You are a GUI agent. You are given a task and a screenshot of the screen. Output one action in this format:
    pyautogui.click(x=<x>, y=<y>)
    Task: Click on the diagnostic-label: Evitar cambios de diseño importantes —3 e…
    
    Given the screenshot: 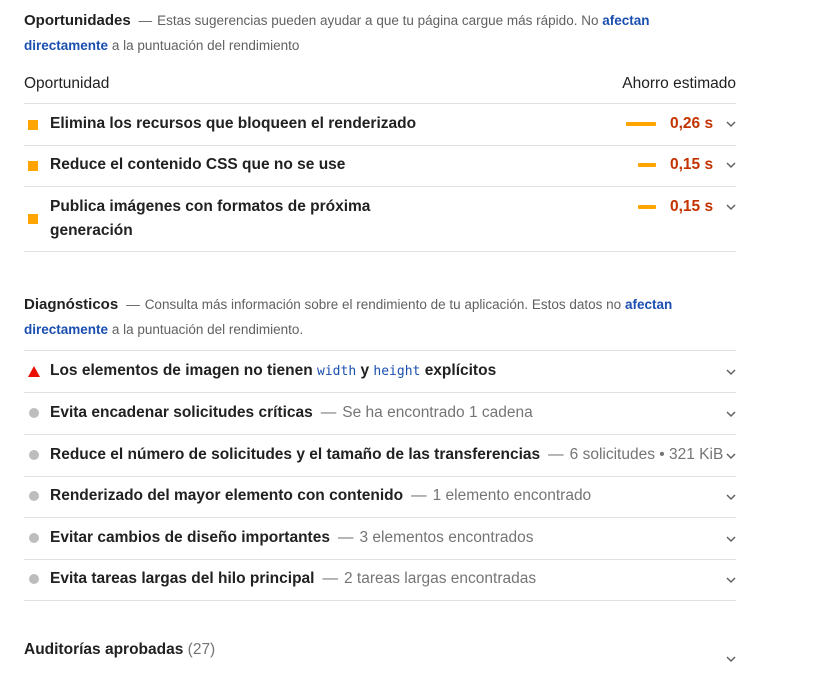 What is the action you would take?
    pyautogui.click(x=292, y=537)
    